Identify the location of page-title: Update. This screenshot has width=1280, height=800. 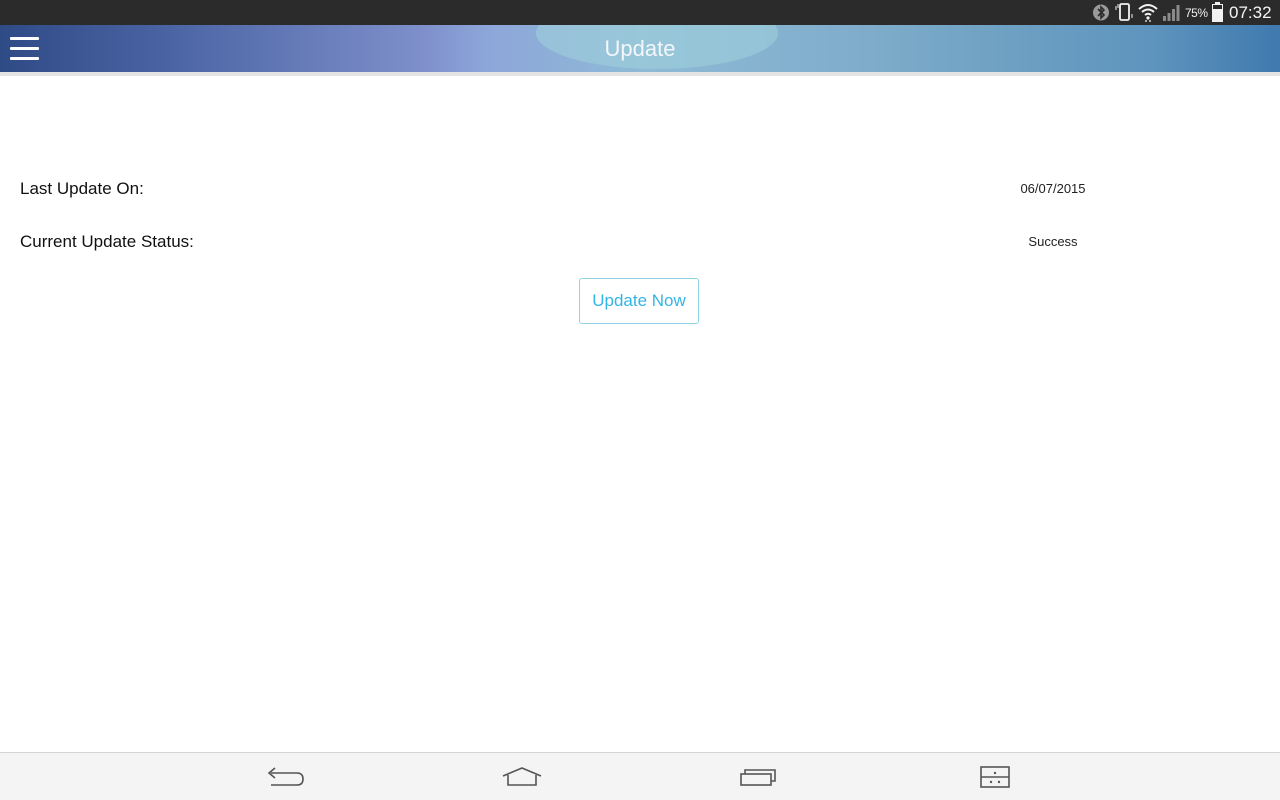
(640, 48).